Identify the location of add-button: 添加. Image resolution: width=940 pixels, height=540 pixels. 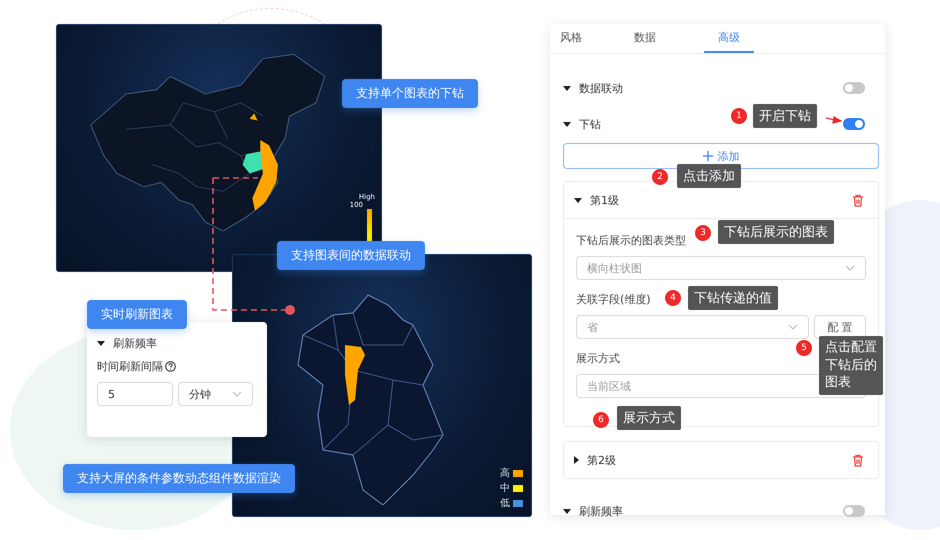
(721, 156).